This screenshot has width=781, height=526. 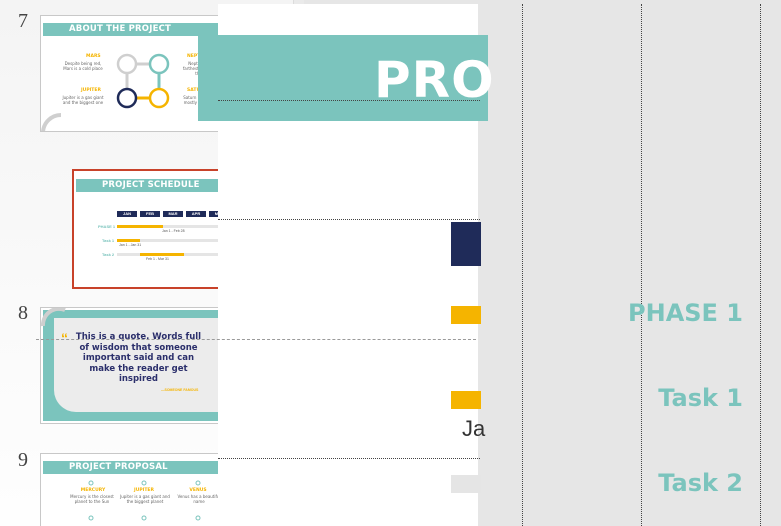 I want to click on slide-number-8: 8, so click(x=23, y=313).